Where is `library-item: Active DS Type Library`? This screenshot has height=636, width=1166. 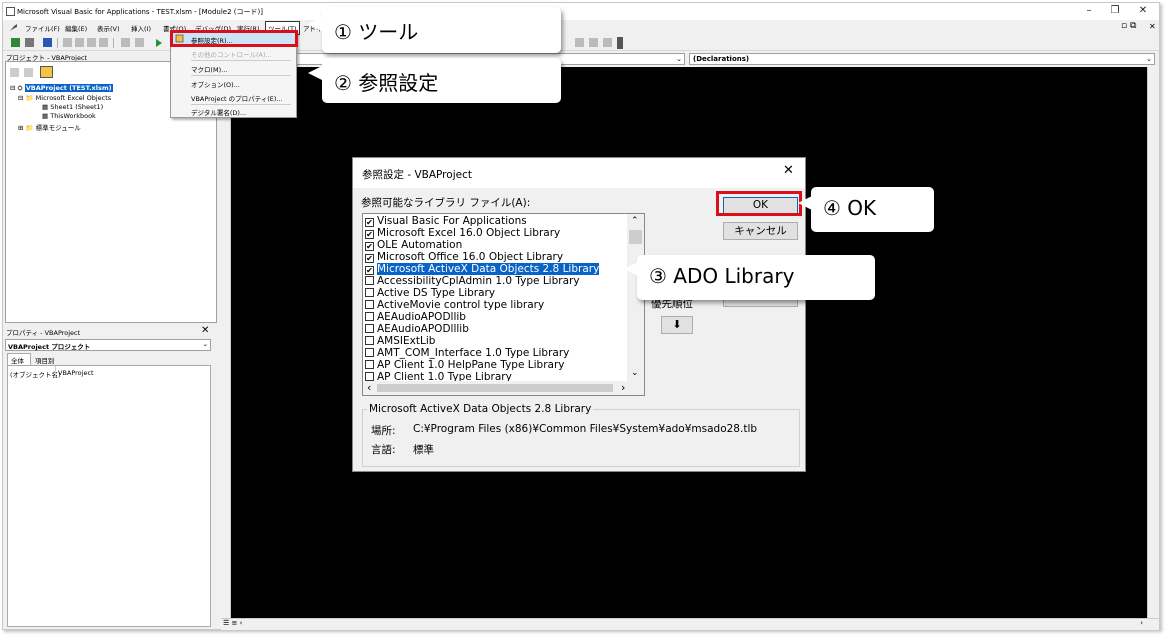 library-item: Active DS Type Library is located at coordinates (496, 293).